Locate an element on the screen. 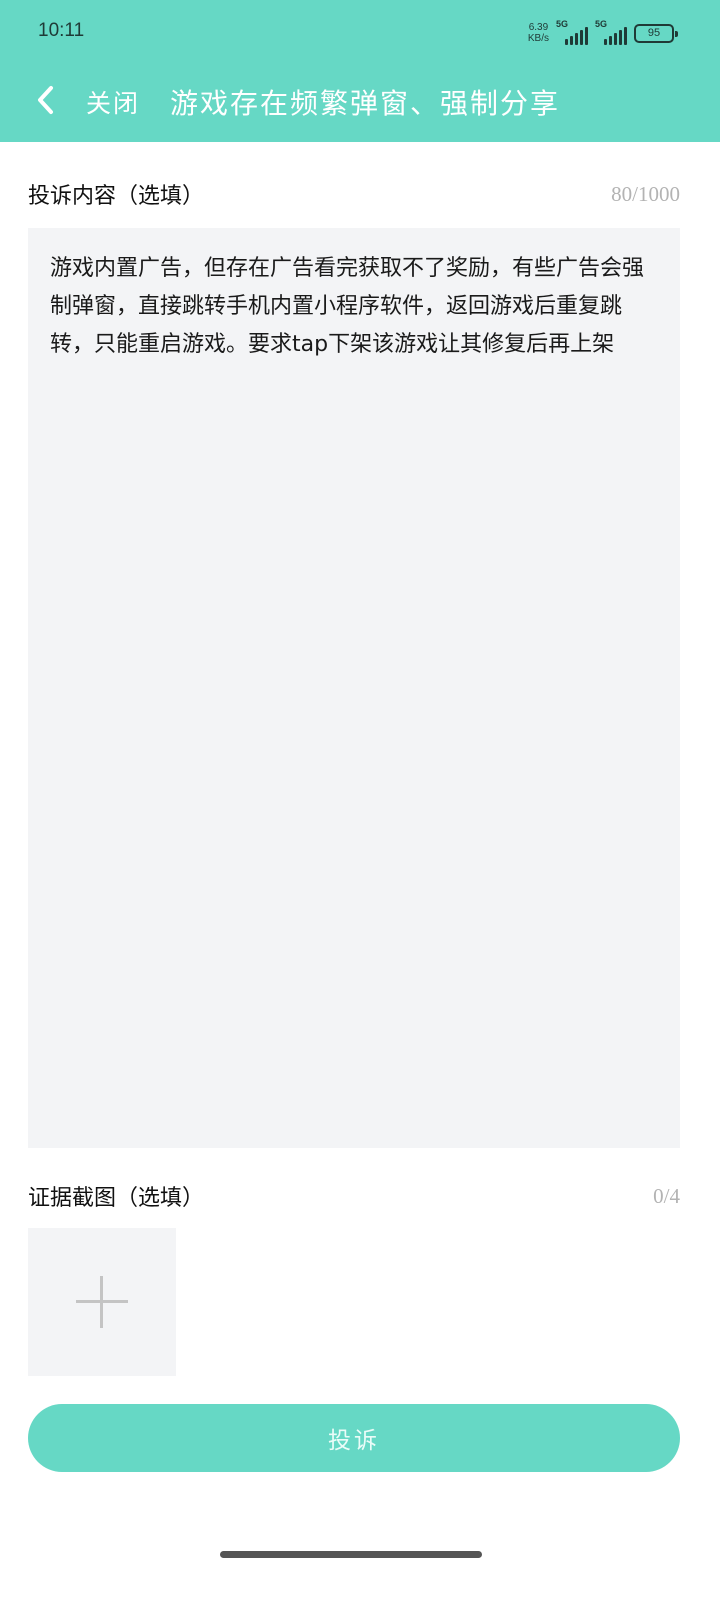 This screenshot has height=1600, width=720. back-button is located at coordinates (45, 100).